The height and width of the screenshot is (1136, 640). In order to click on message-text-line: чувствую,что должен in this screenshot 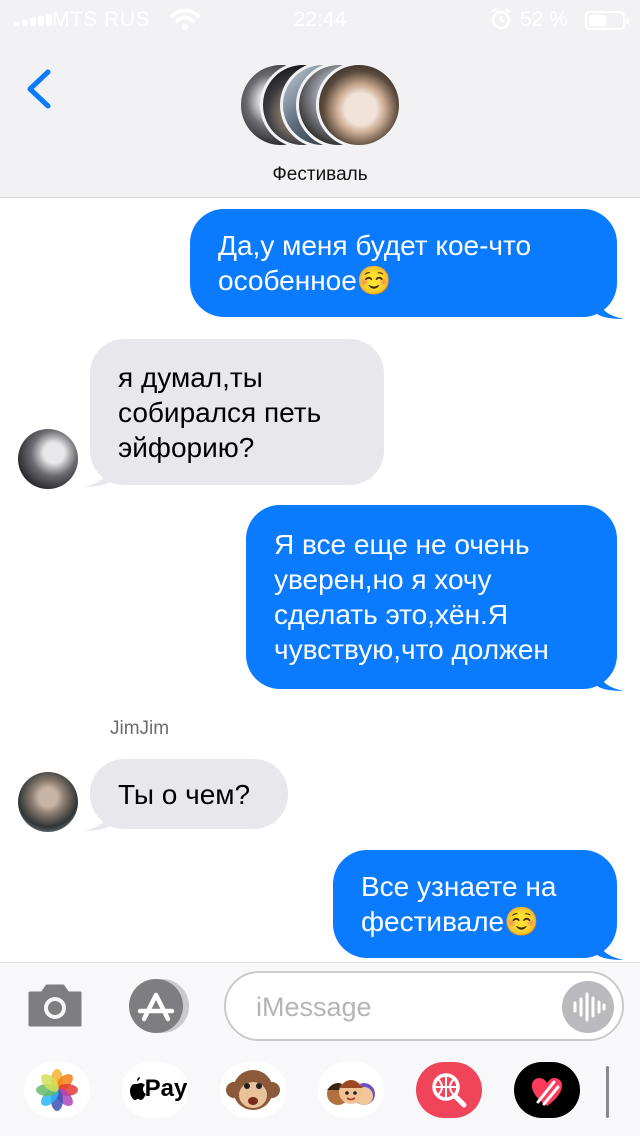, I will do `click(411, 649)`.